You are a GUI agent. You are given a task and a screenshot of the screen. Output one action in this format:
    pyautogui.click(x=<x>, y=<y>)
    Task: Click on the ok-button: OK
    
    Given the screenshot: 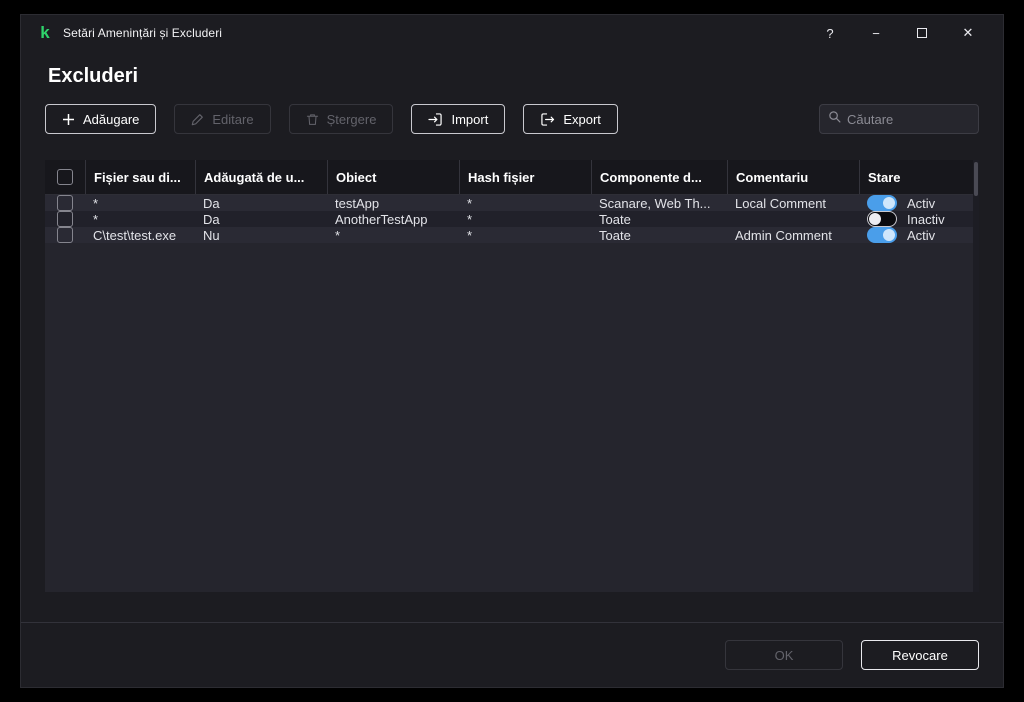 What is the action you would take?
    pyautogui.click(x=784, y=655)
    